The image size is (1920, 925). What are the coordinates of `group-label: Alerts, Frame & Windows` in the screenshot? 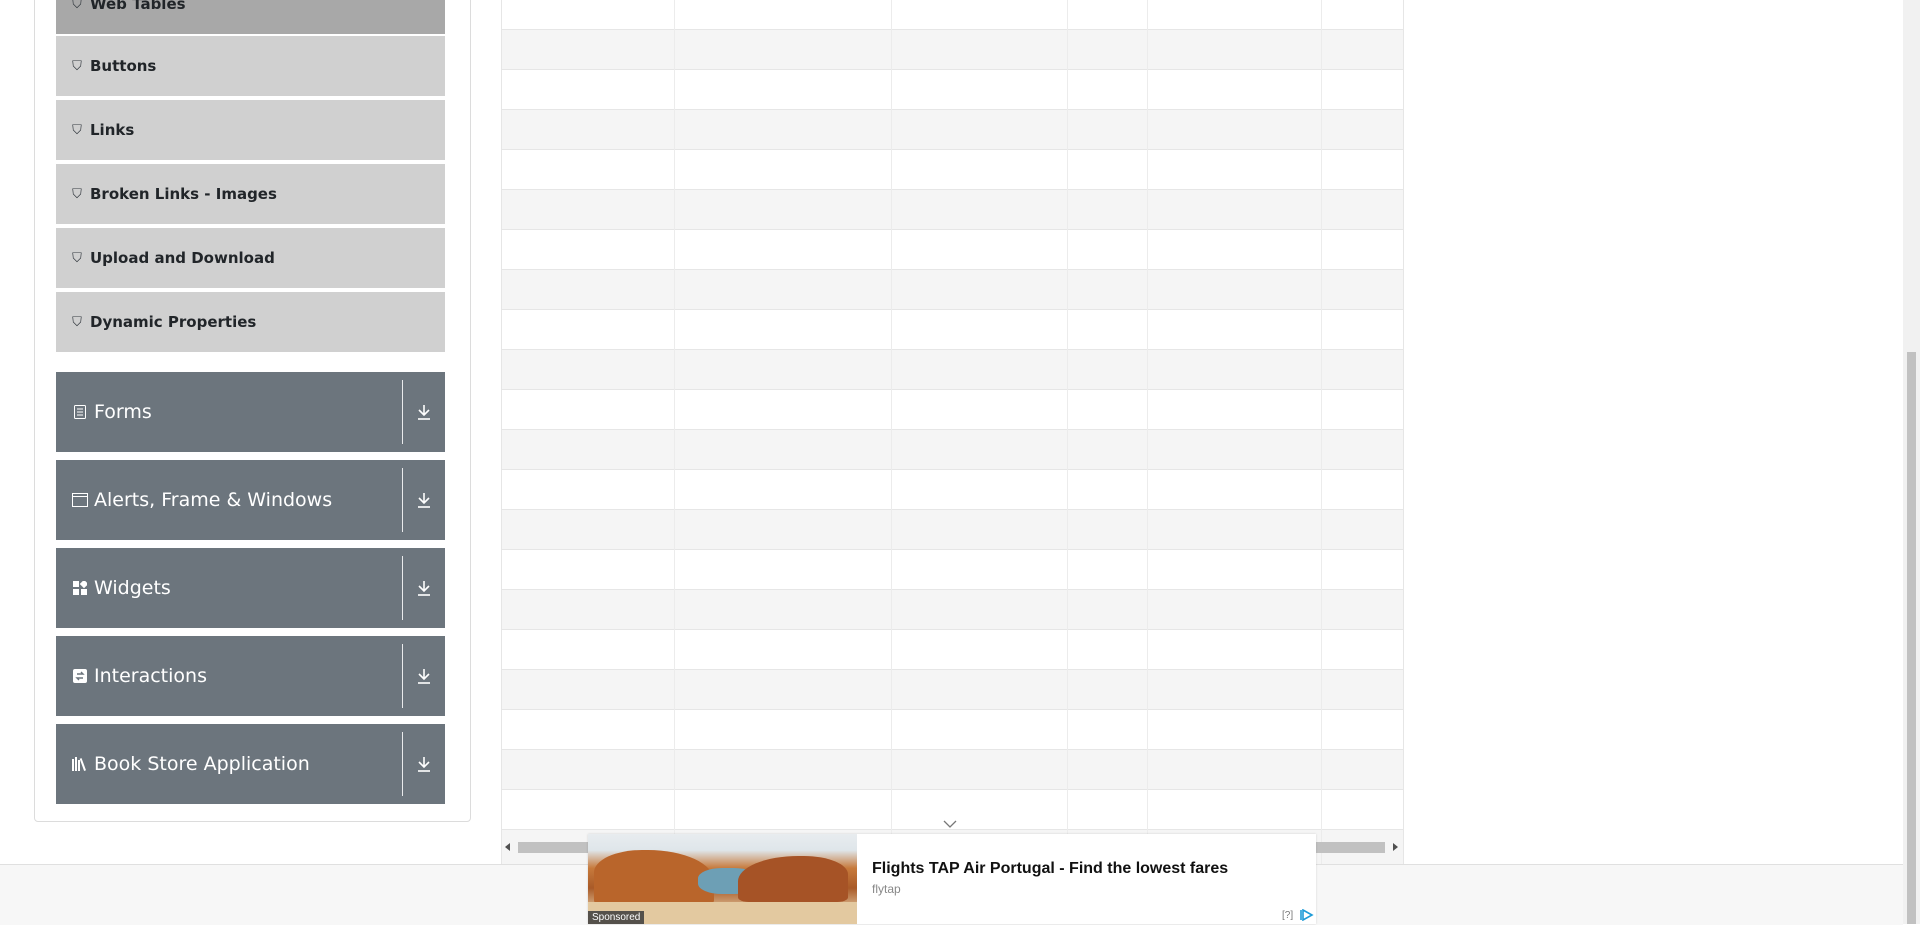 It's located at (213, 500).